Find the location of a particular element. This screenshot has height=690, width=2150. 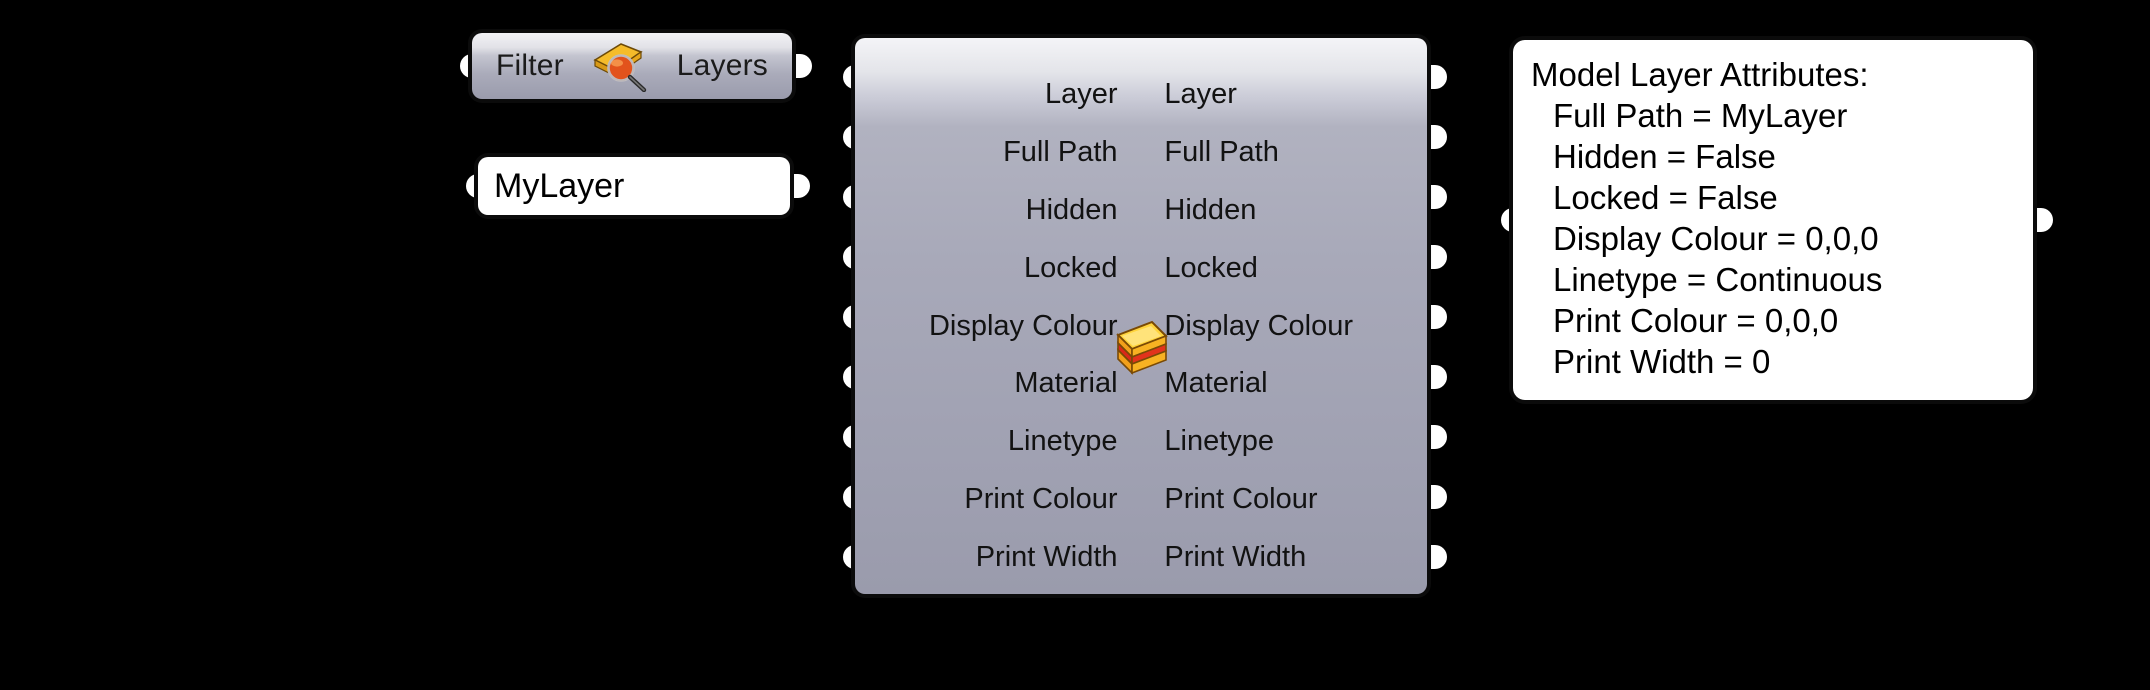

layer-output-nub-locked is located at coordinates (1437, 257).